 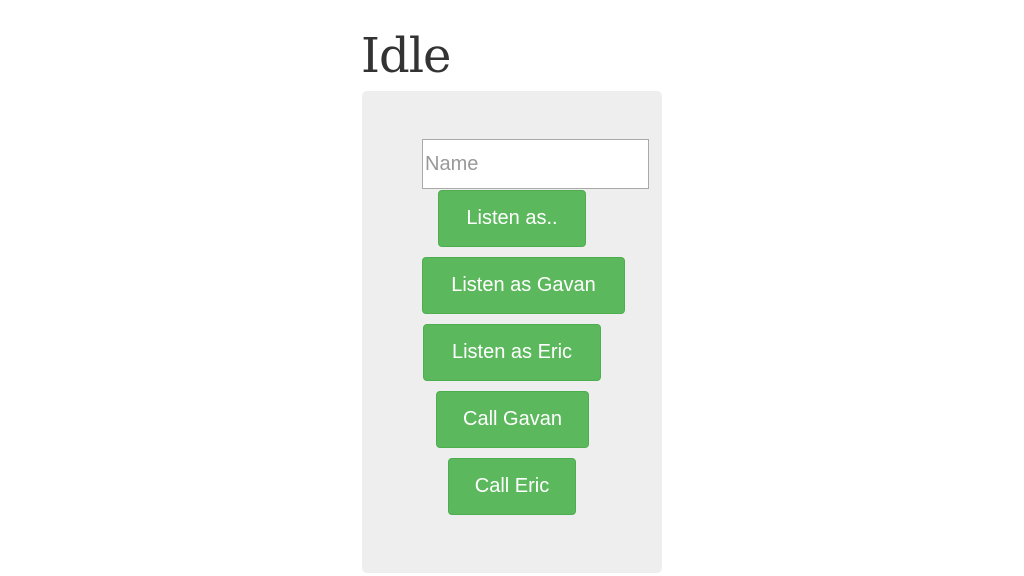 I want to click on call-gavan-button: Call Gavan, so click(x=512, y=419).